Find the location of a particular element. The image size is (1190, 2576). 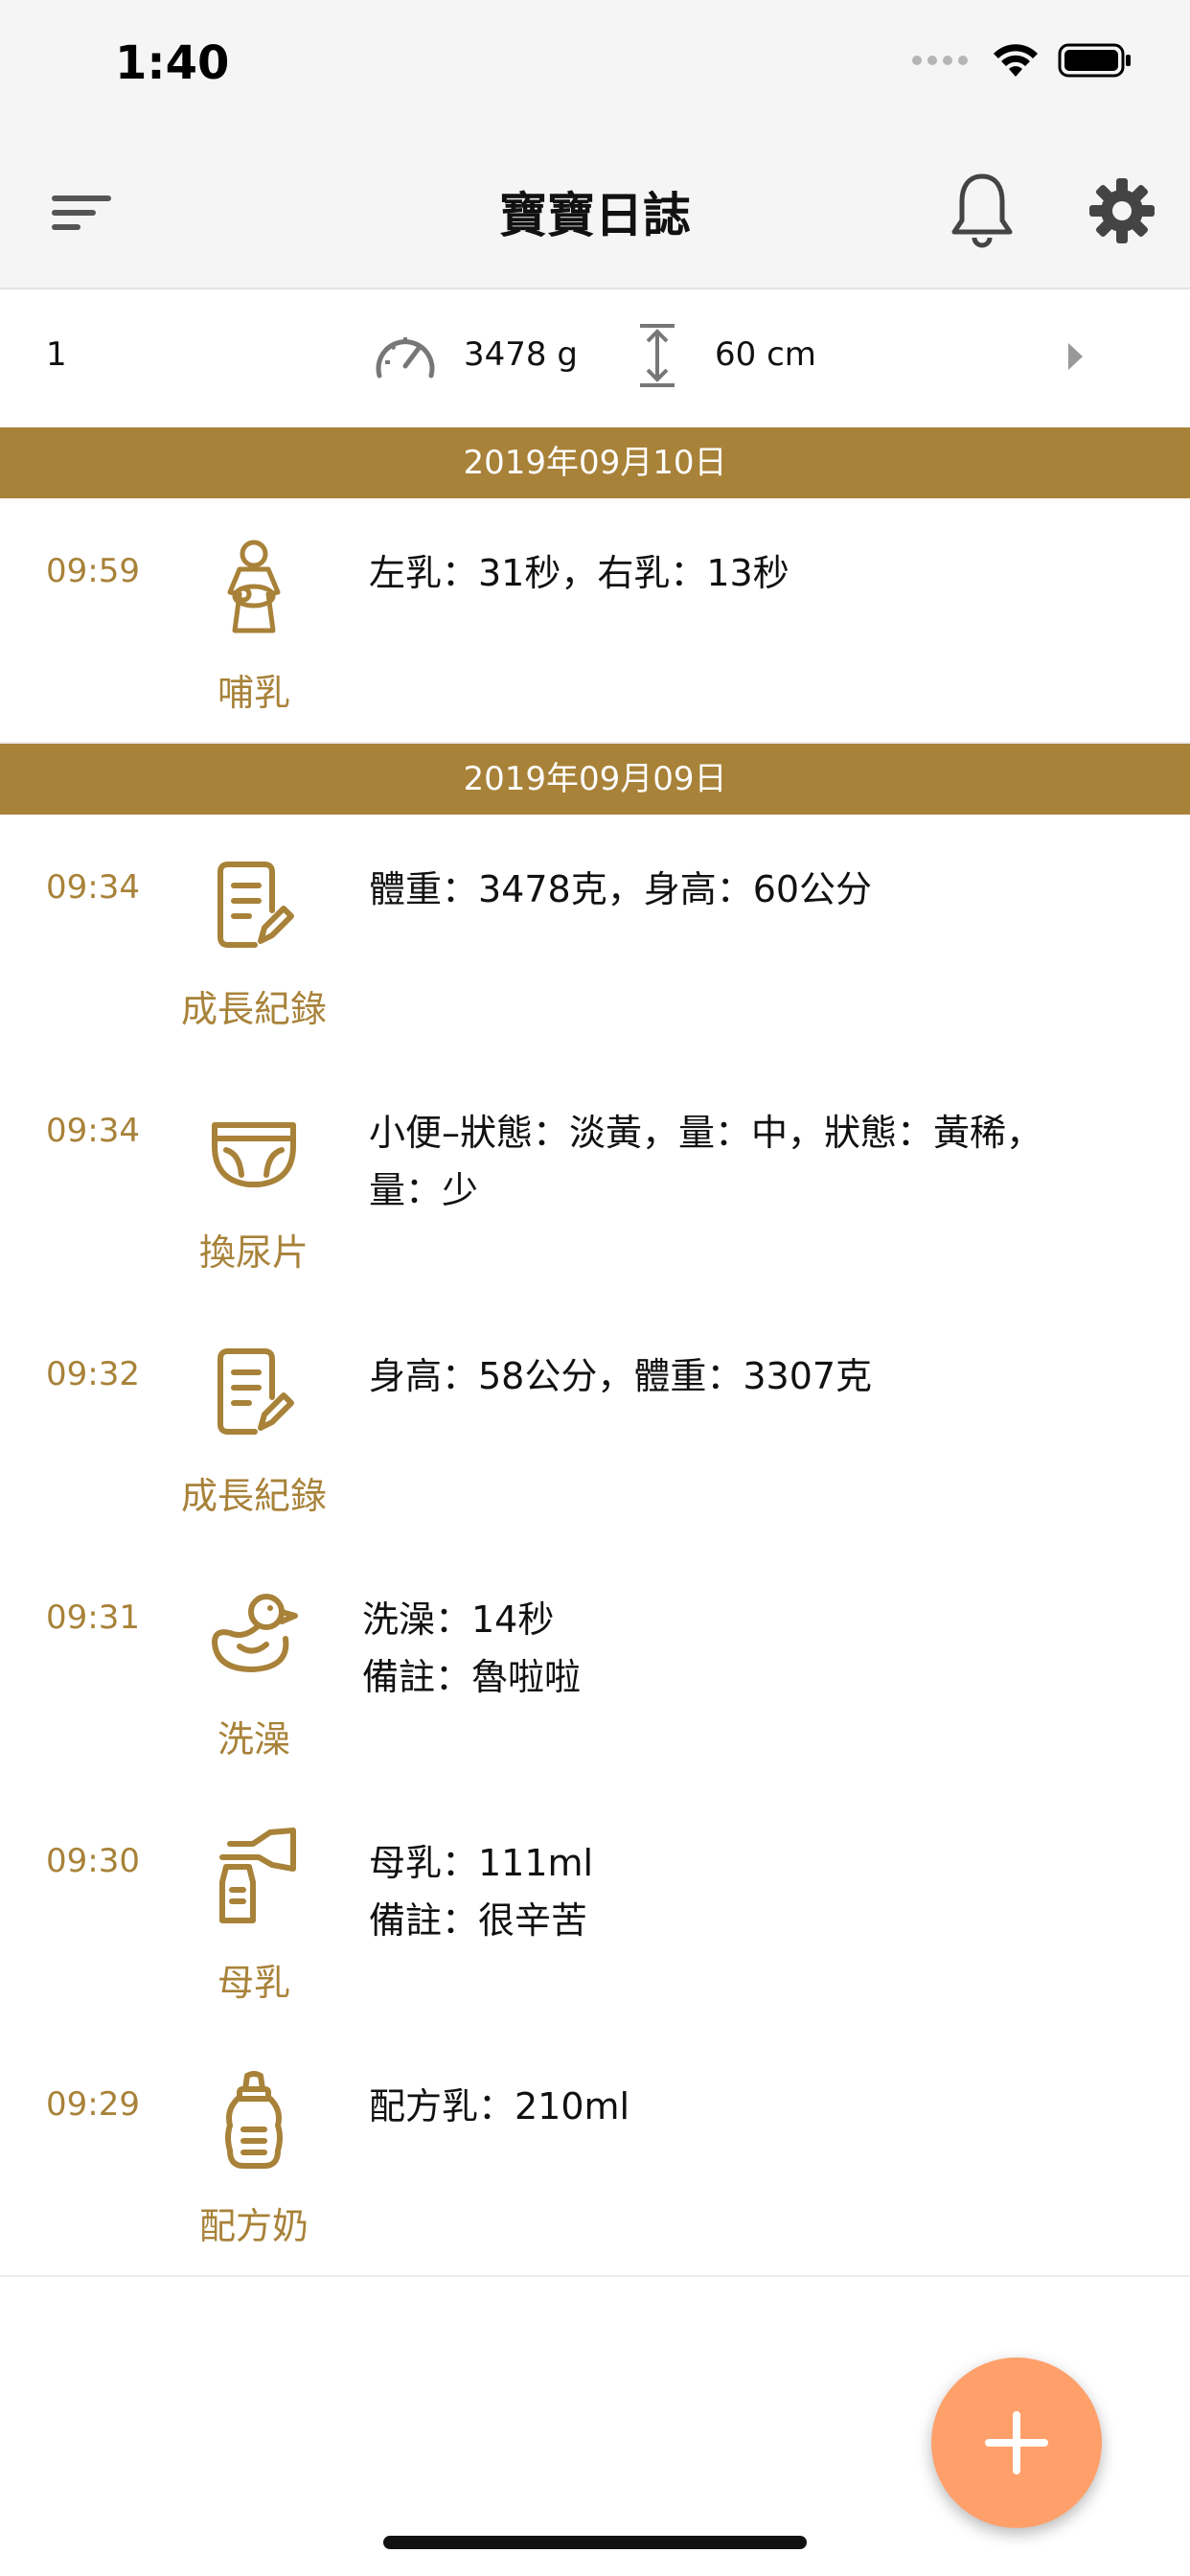

entry-time: 09:29 is located at coordinates (93, 2104).